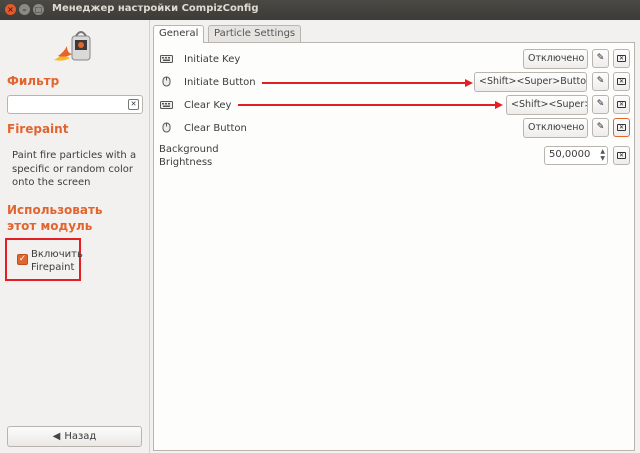 The width and height of the screenshot is (640, 453). What do you see at coordinates (57, 261) in the screenshot?
I see `enable-plugin-label: Включить Firepaint` at bounding box center [57, 261].